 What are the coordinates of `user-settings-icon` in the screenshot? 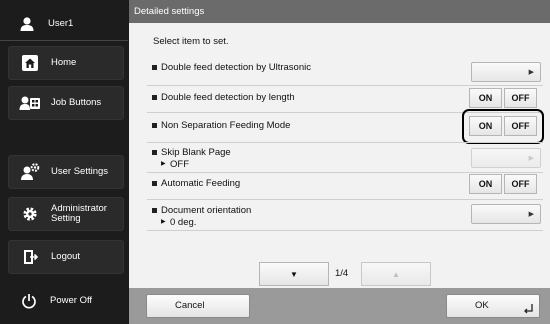 It's located at (30, 172).